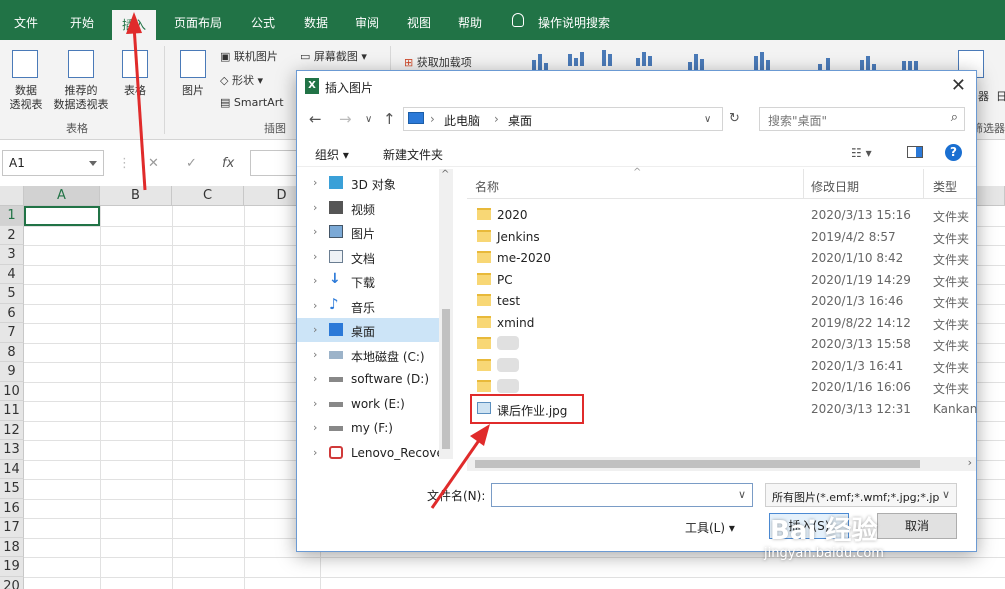  What do you see at coordinates (825, 61) in the screenshot?
I see `sparkline-line-icon` at bounding box center [825, 61].